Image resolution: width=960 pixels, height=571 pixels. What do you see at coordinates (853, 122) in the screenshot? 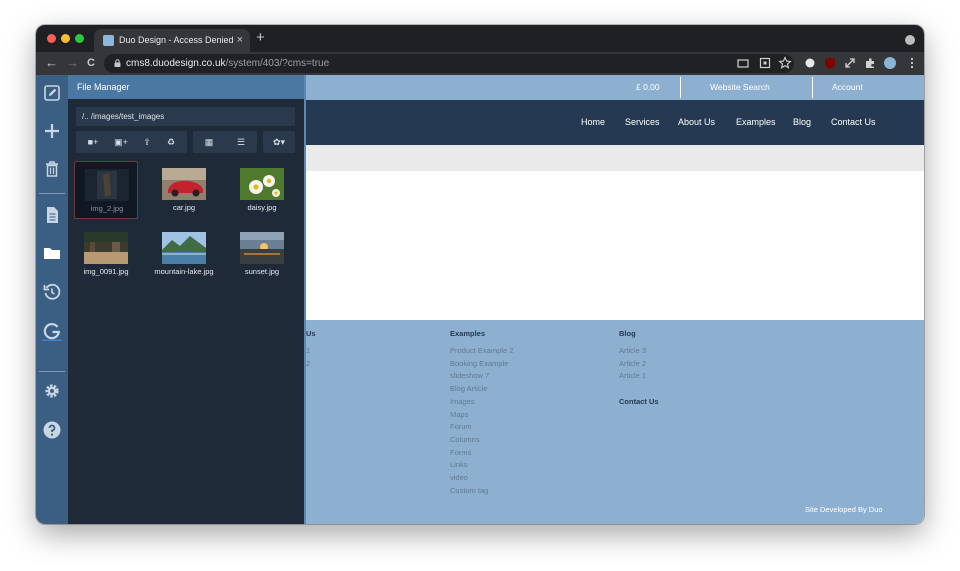
I see `nav-contact-us: Contact Us` at bounding box center [853, 122].